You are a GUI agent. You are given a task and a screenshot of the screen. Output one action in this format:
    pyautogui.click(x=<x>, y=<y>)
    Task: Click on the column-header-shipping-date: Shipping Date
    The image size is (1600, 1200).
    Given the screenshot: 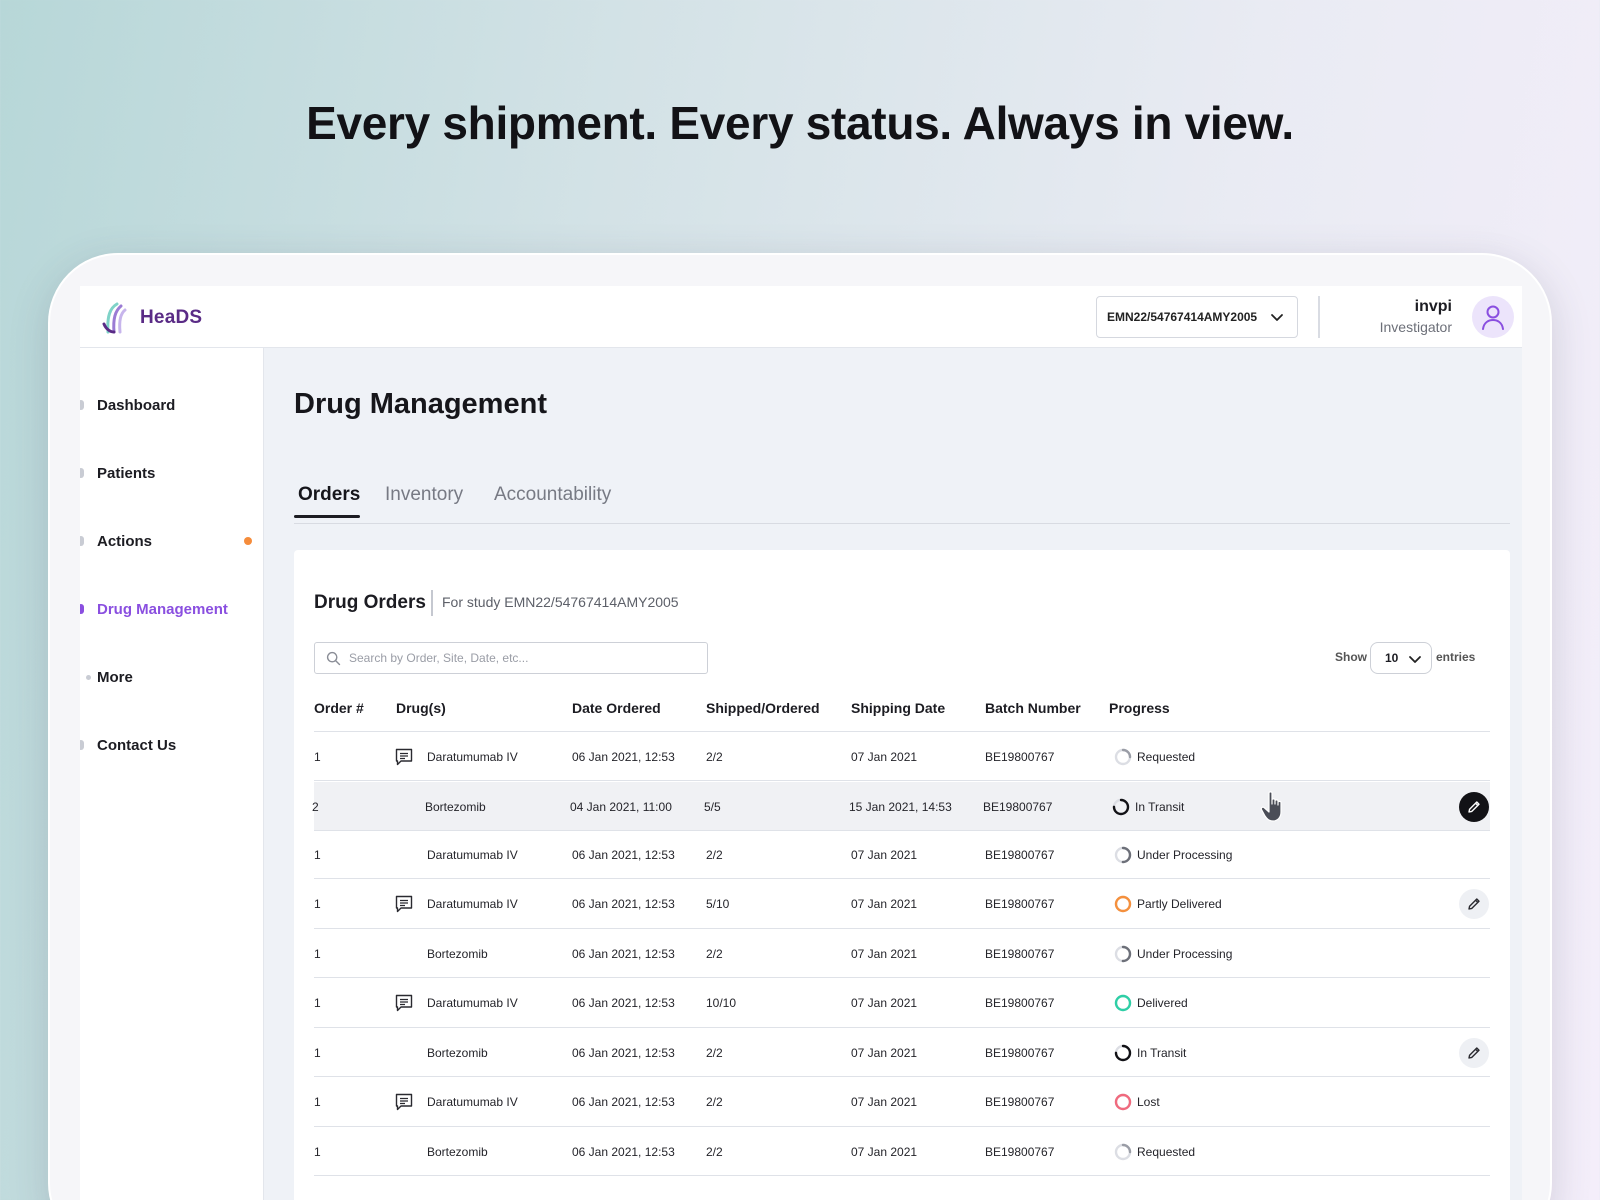 What is the action you would take?
    pyautogui.click(x=898, y=708)
    